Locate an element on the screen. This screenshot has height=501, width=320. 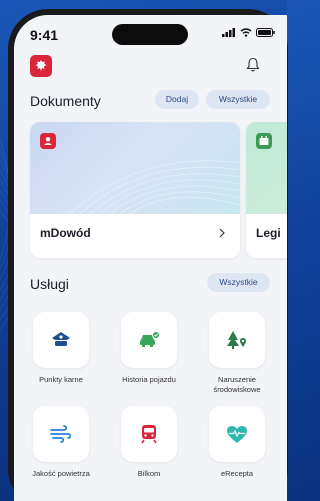
documents-title: Dokumenty is located at coordinates (65, 101).